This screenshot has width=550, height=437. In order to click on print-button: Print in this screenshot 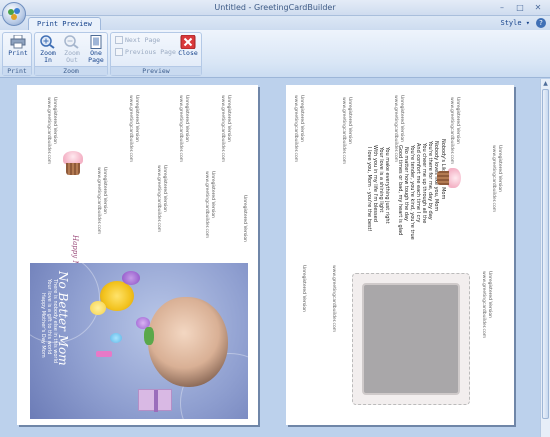, I will do `click(18, 45)`.